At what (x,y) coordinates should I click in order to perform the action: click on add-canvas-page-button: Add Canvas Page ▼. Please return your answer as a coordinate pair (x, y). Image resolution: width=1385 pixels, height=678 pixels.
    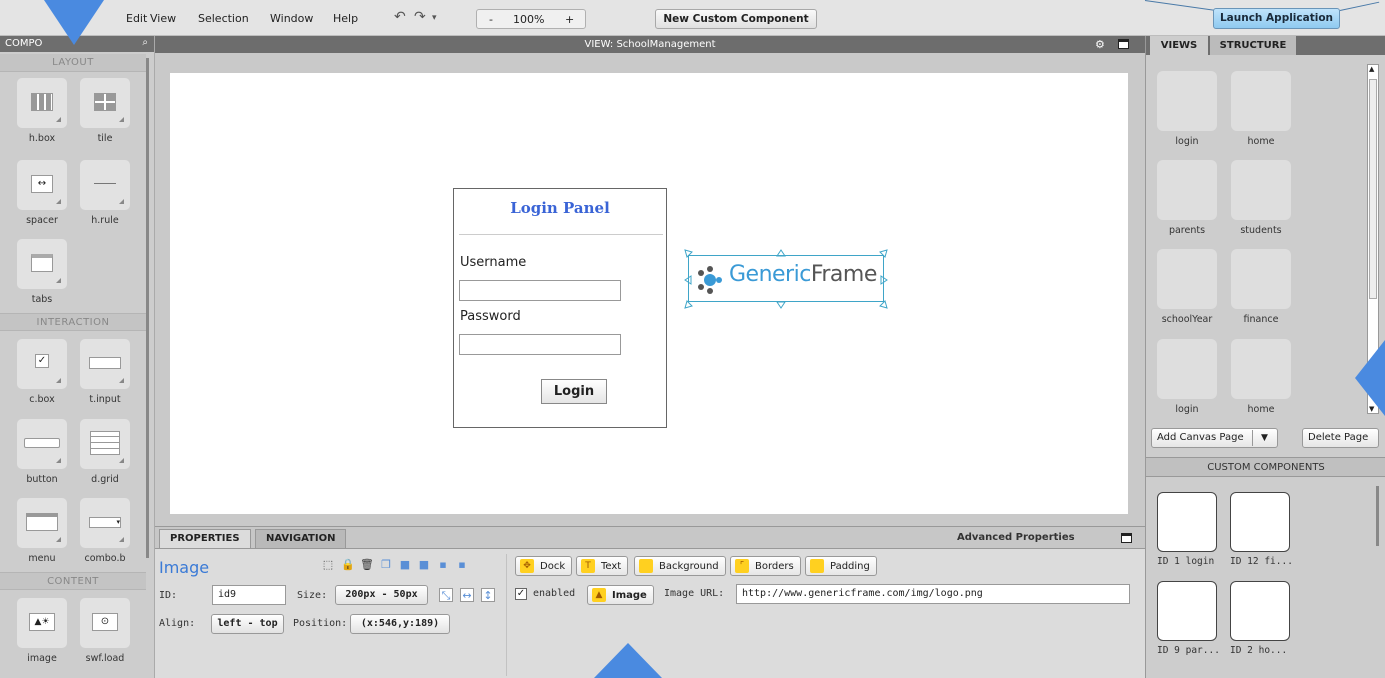
    Looking at the image, I should click on (1214, 438).